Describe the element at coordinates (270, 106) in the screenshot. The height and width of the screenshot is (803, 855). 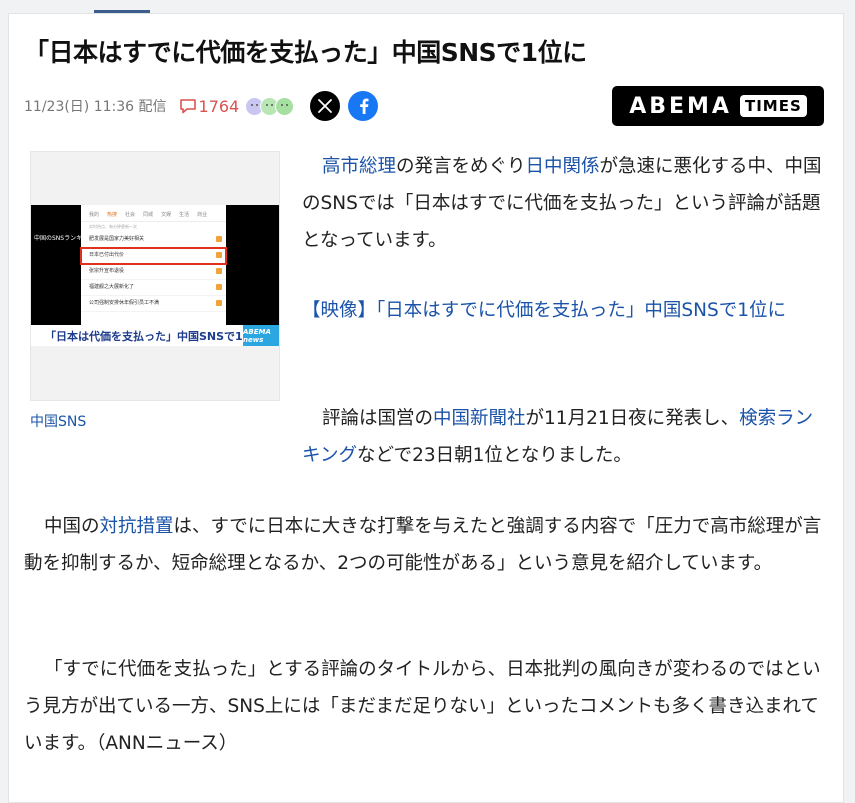
I see `reaction-faces` at that location.